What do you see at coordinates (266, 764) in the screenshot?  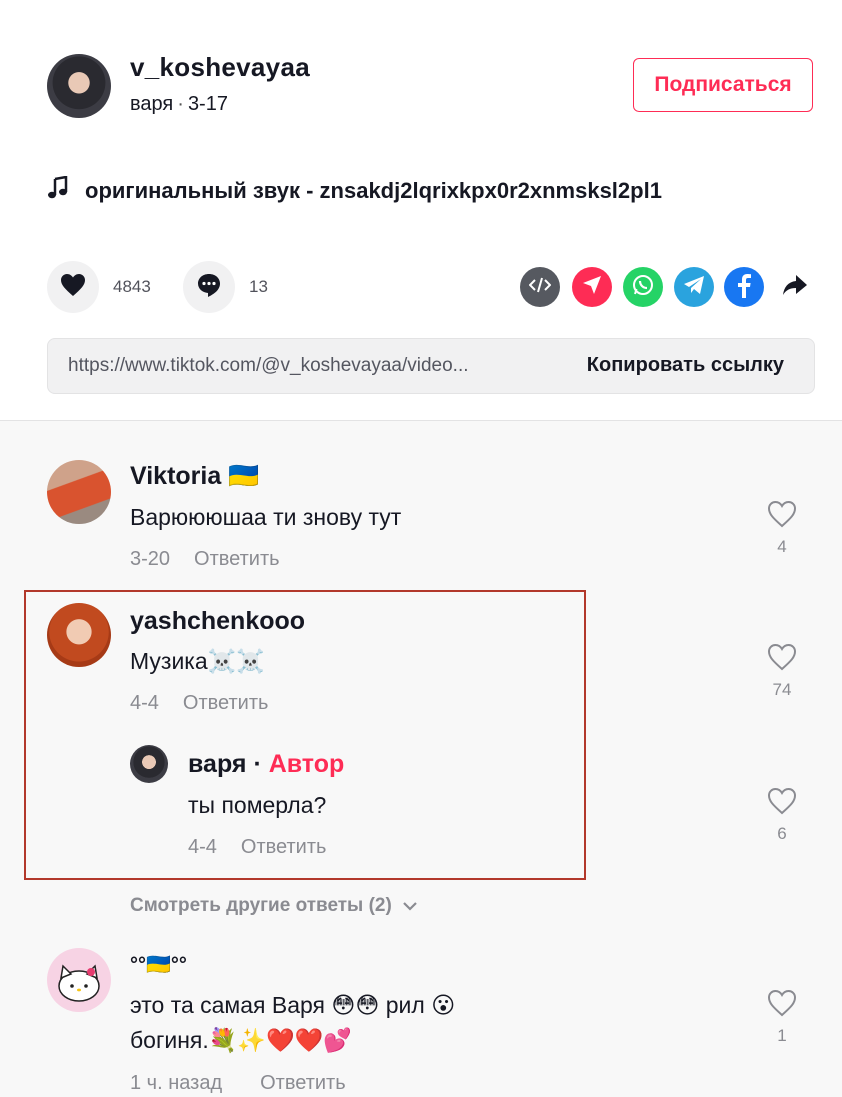 I see `reply-username-line: варя · Автор` at bounding box center [266, 764].